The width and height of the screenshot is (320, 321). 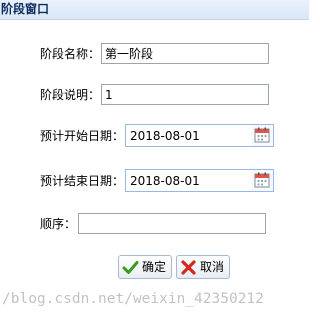 I want to click on end-date-value: 2018-08-01, so click(x=165, y=181).